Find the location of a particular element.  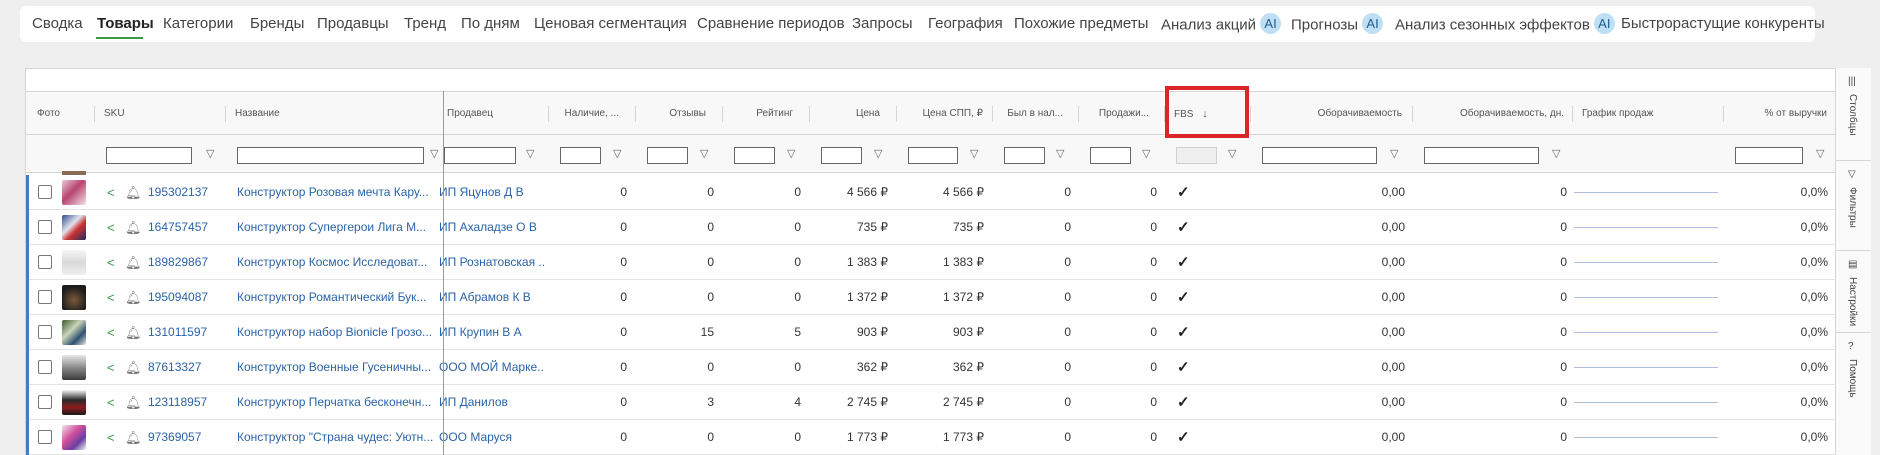

price-filter-input is located at coordinates (841, 155).